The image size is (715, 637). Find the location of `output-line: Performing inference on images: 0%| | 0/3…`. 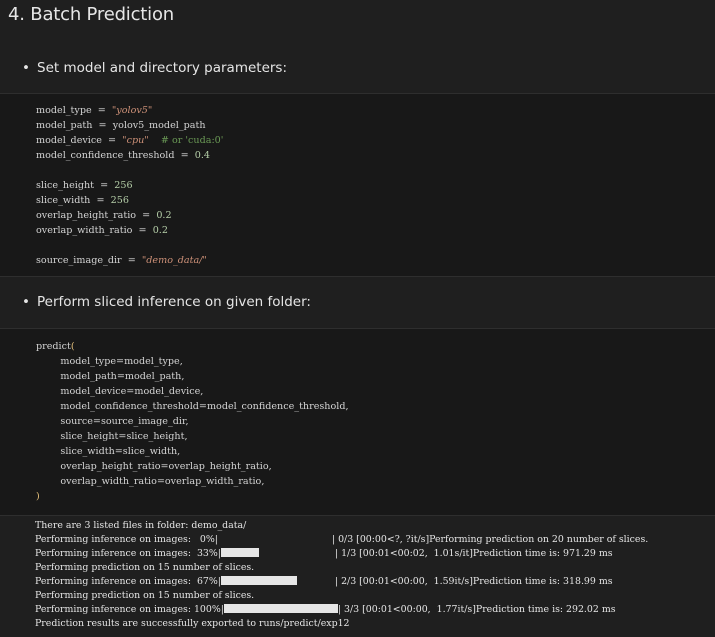

output-line: Performing inference on images: 0%| | 0/3… is located at coordinates (341, 540).